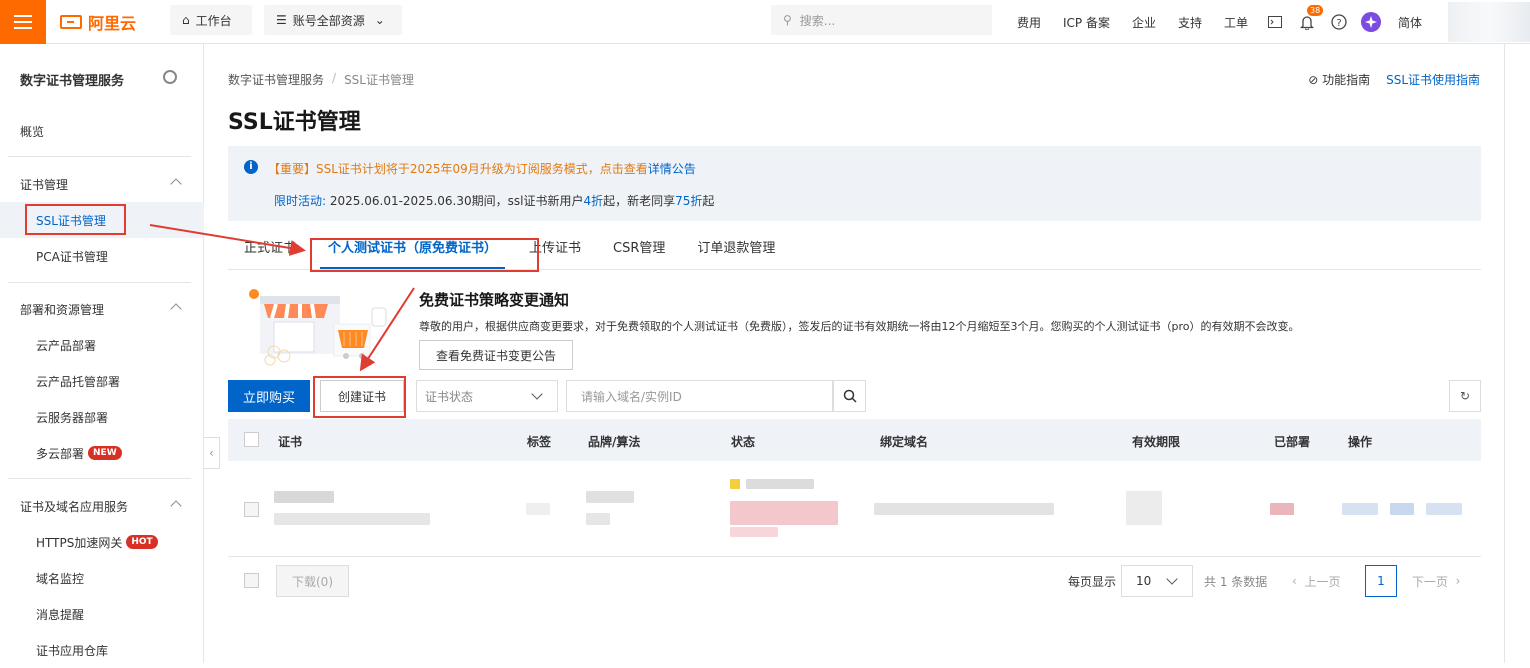 This screenshot has width=1530, height=668. What do you see at coordinates (1172, 579) in the screenshot?
I see `chevron-down-icon` at bounding box center [1172, 579].